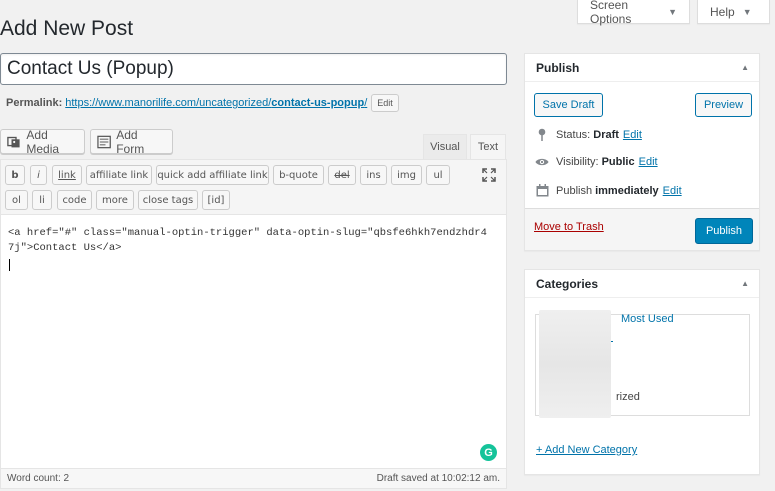  What do you see at coordinates (16, 200) in the screenshot?
I see `qt-ol-button: ol` at bounding box center [16, 200].